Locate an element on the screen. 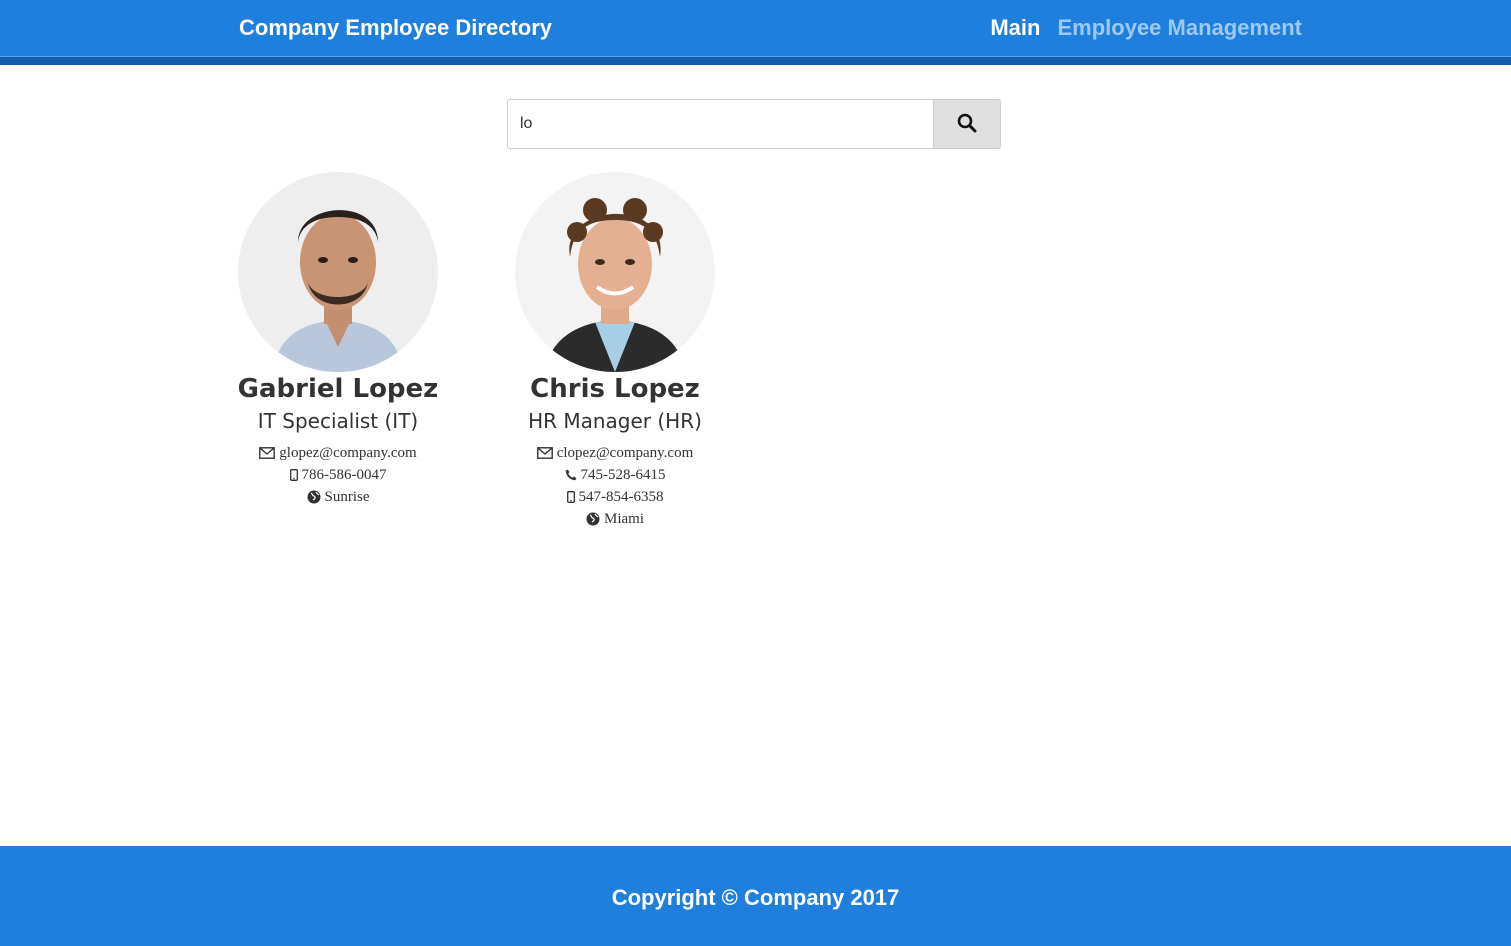 The height and width of the screenshot is (946, 1511). employee-email: clopez@company.com is located at coordinates (625, 453).